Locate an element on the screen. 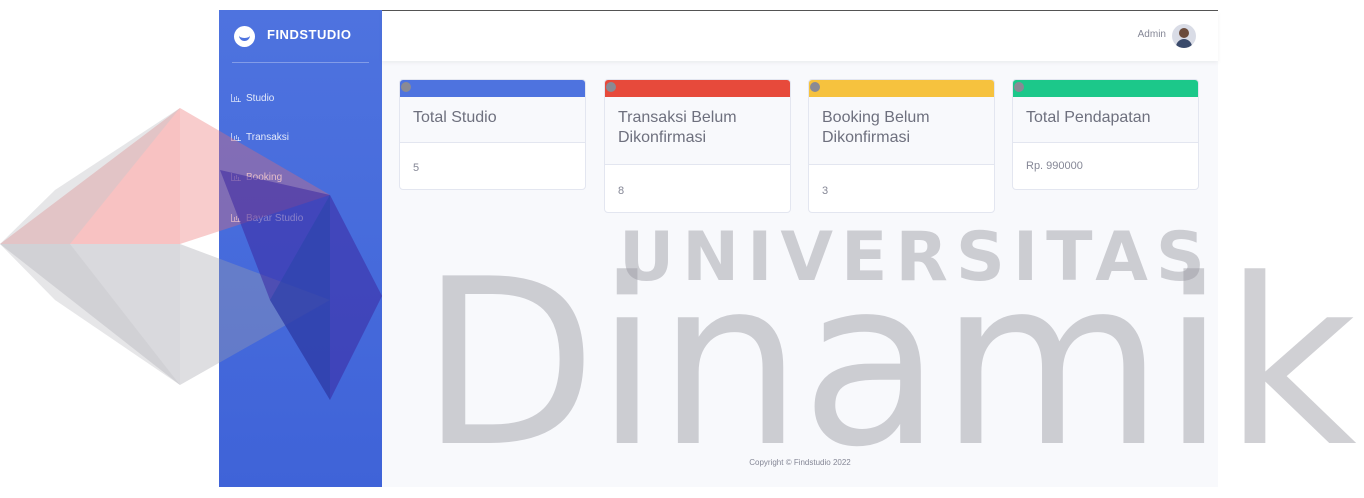 The width and height of the screenshot is (1364, 498). card-booking-belum-dikonfirmasi: Booking Belum Dikonfirmasi 3 is located at coordinates (901, 146).